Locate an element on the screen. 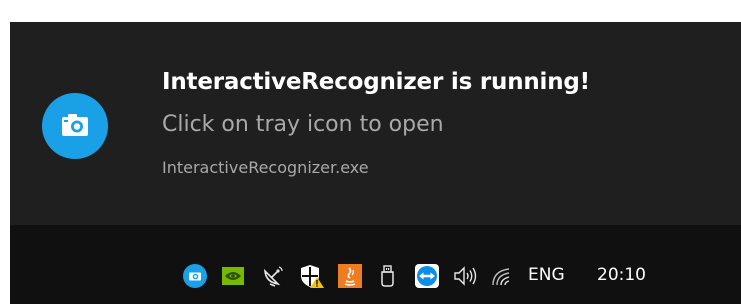 The width and height of the screenshot is (741, 304). toast-title: InteractiveRecognizer is running! is located at coordinates (376, 82).